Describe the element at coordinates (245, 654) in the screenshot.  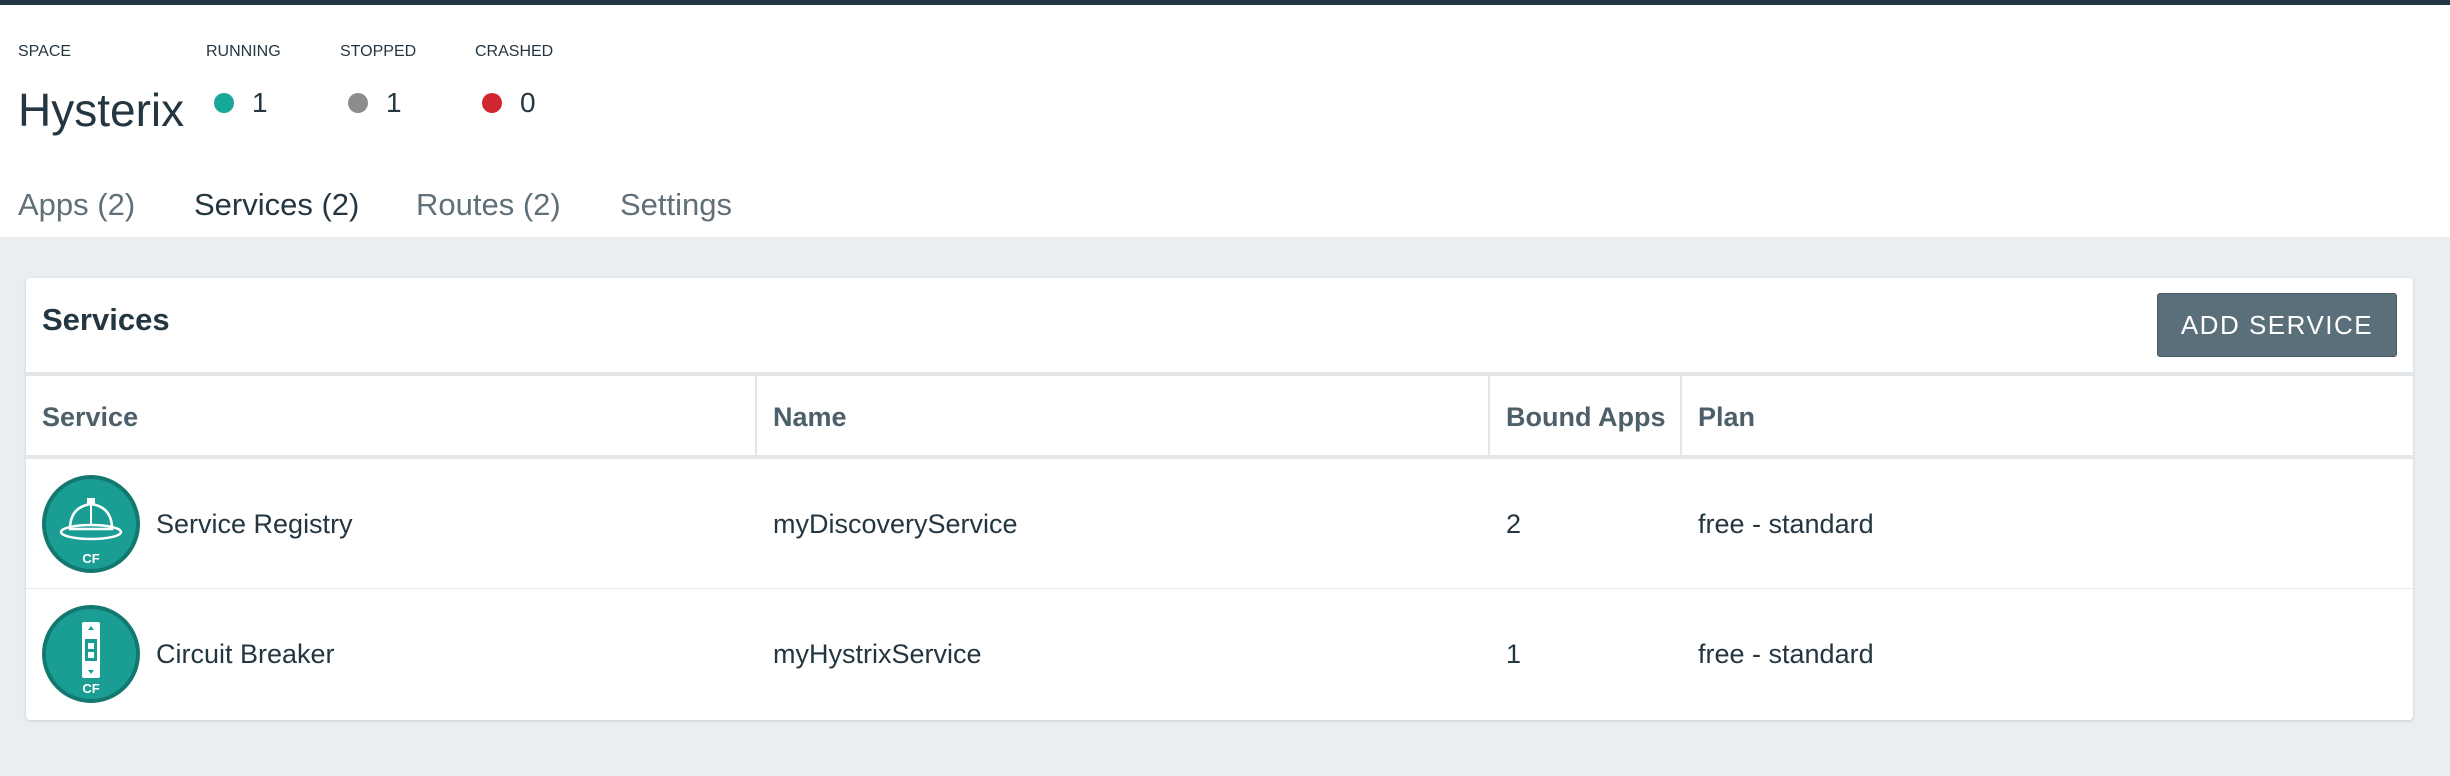
I see `service-name: Circuit Breaker` at that location.